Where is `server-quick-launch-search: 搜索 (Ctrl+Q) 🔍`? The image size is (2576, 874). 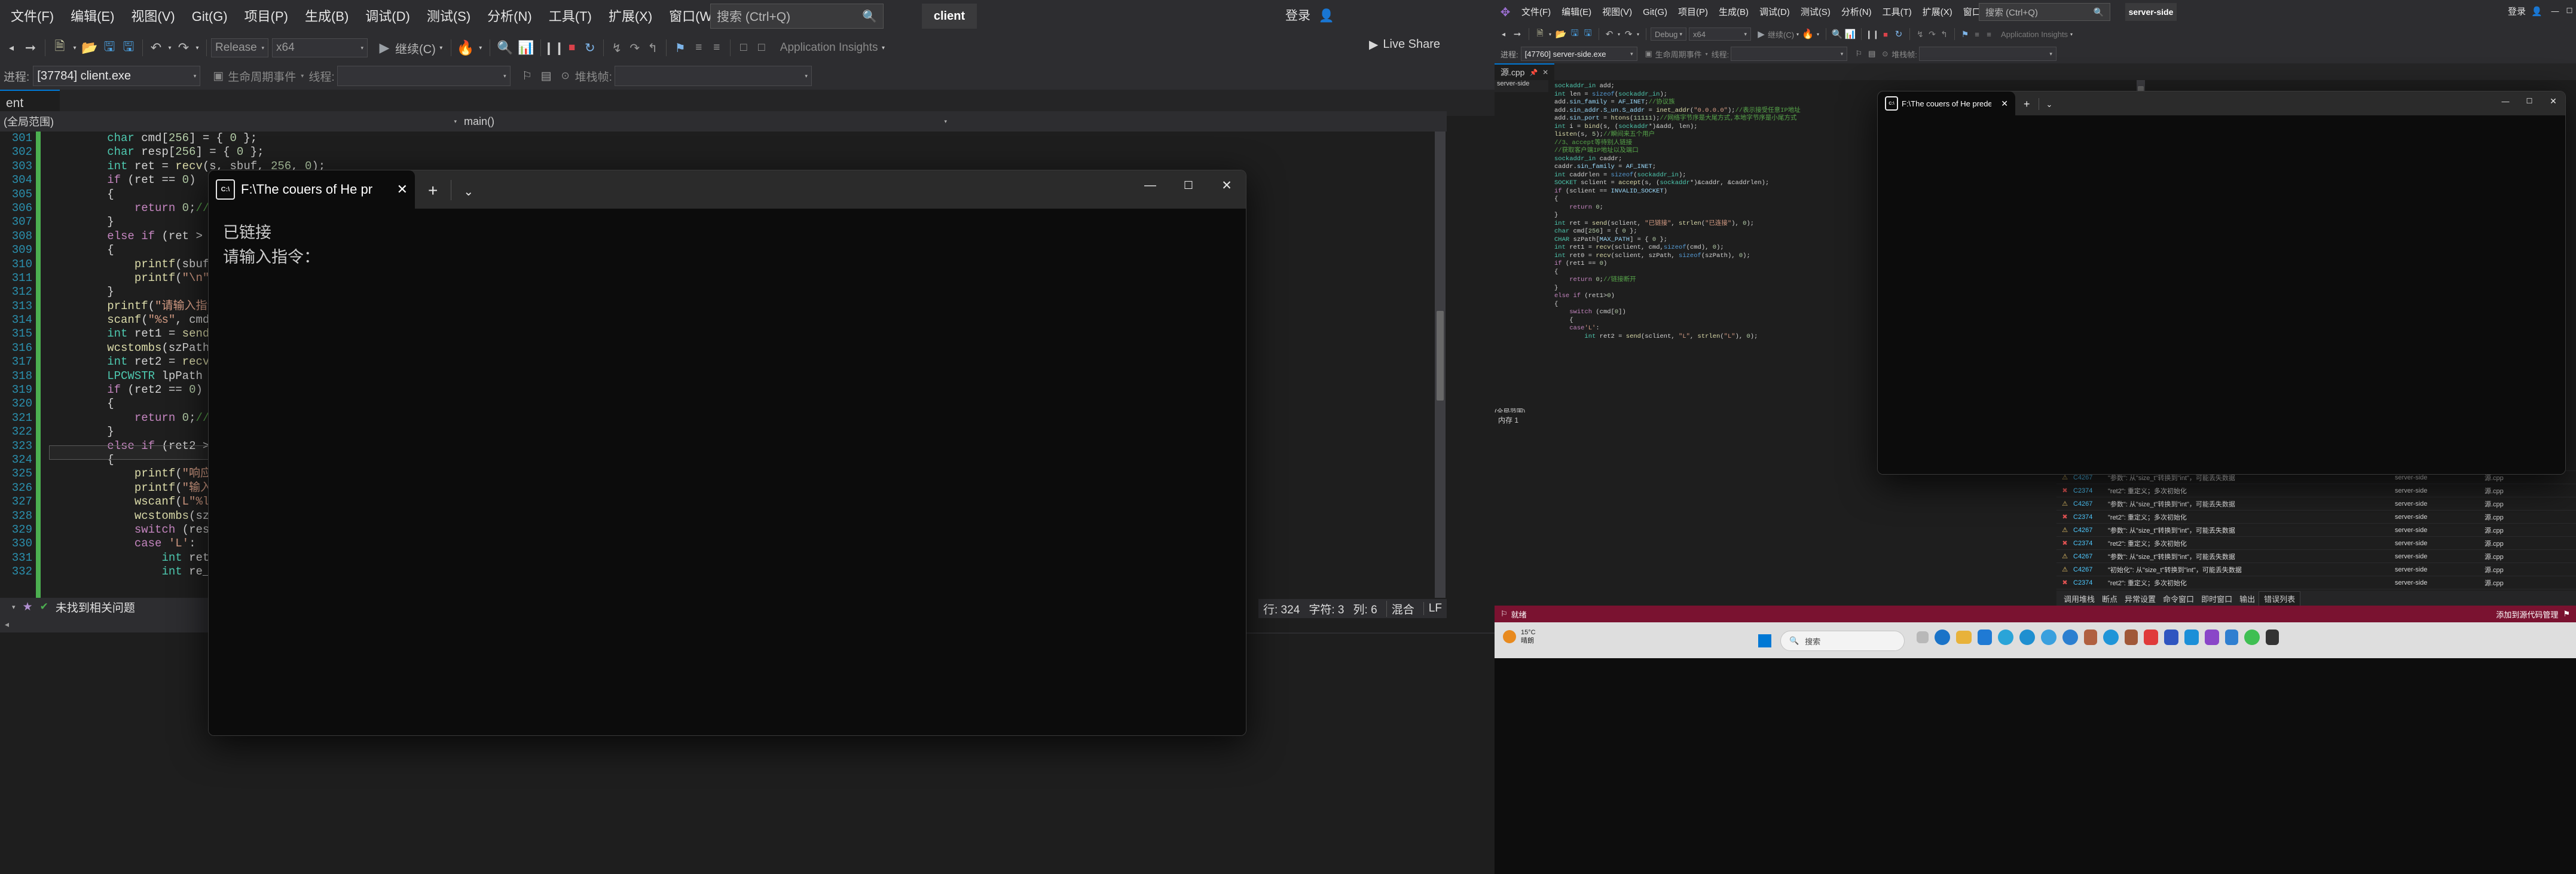
server-quick-launch-search: 搜索 (Ctrl+Q) 🔍 is located at coordinates (2044, 12).